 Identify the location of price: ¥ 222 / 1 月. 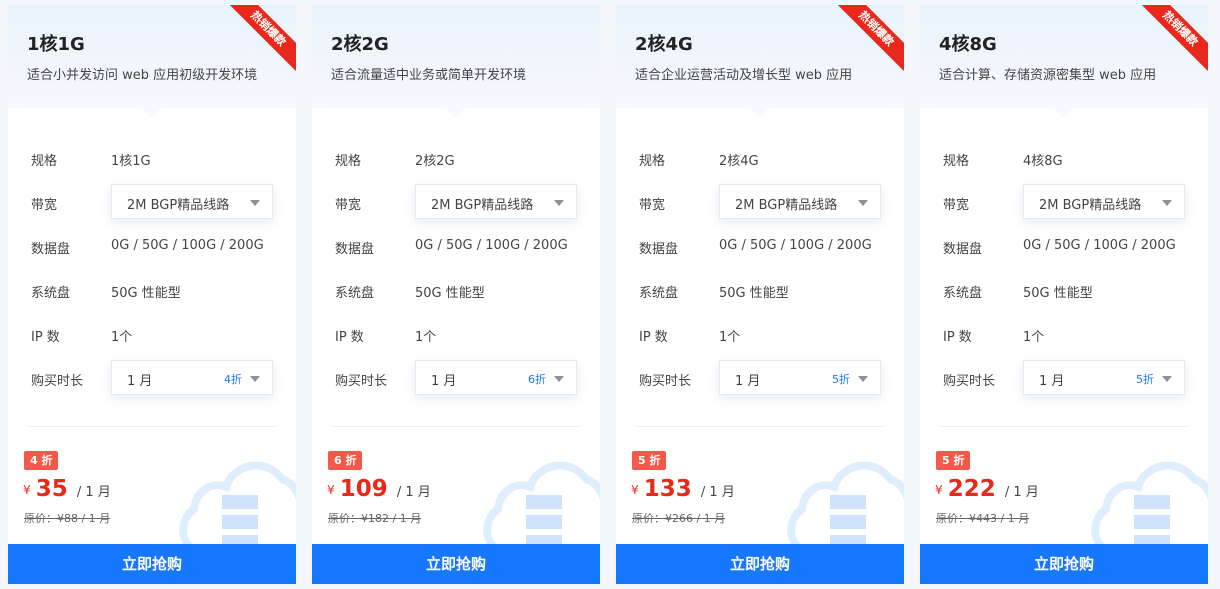
(987, 489).